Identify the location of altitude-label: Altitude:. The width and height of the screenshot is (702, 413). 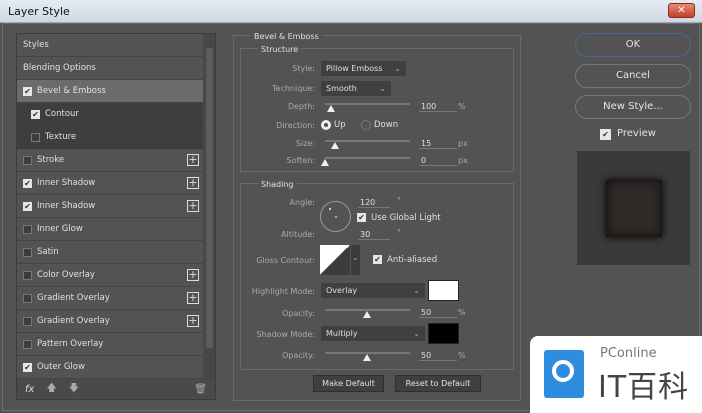
(298, 234).